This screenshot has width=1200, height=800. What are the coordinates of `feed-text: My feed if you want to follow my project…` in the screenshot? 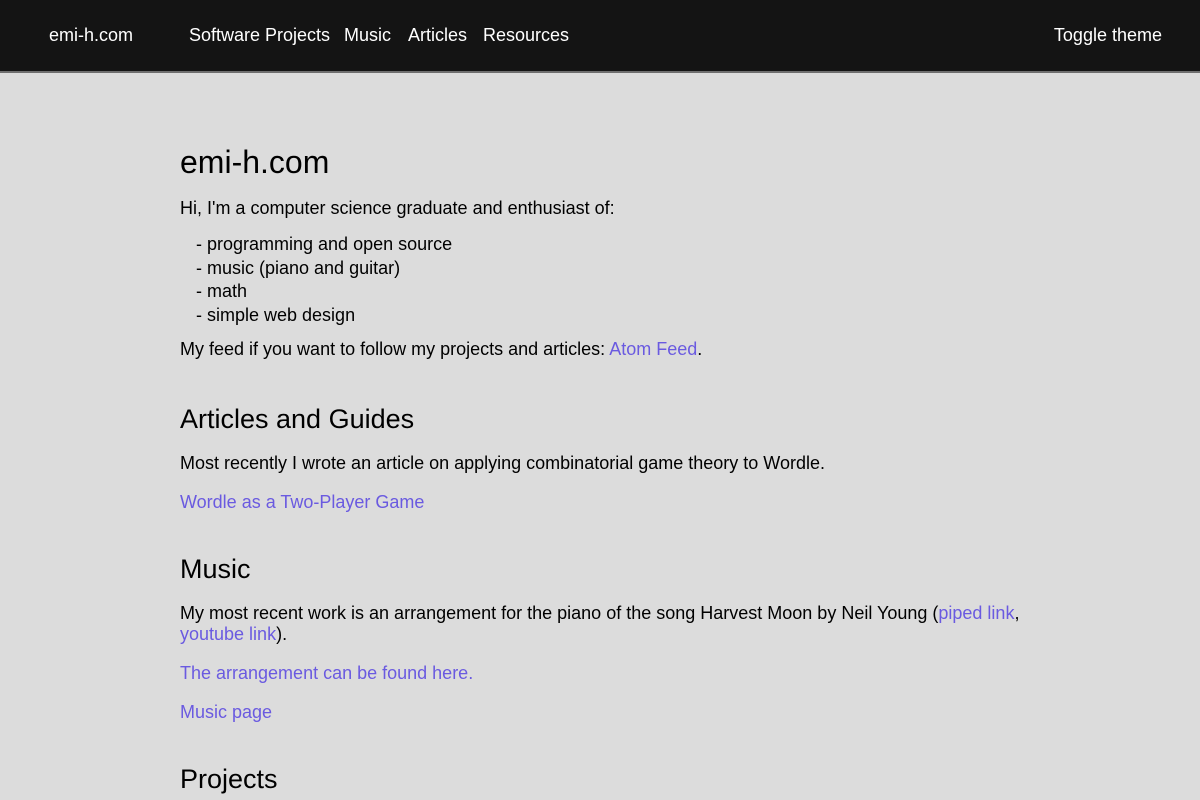 It's located at (395, 349).